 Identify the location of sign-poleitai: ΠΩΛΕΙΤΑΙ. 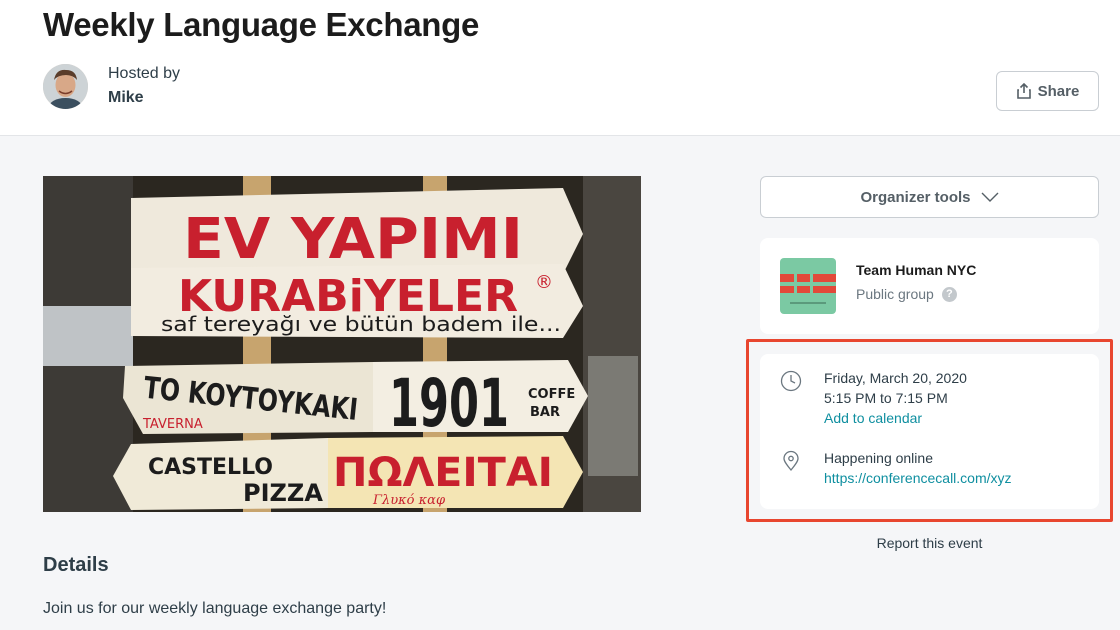
(443, 473).